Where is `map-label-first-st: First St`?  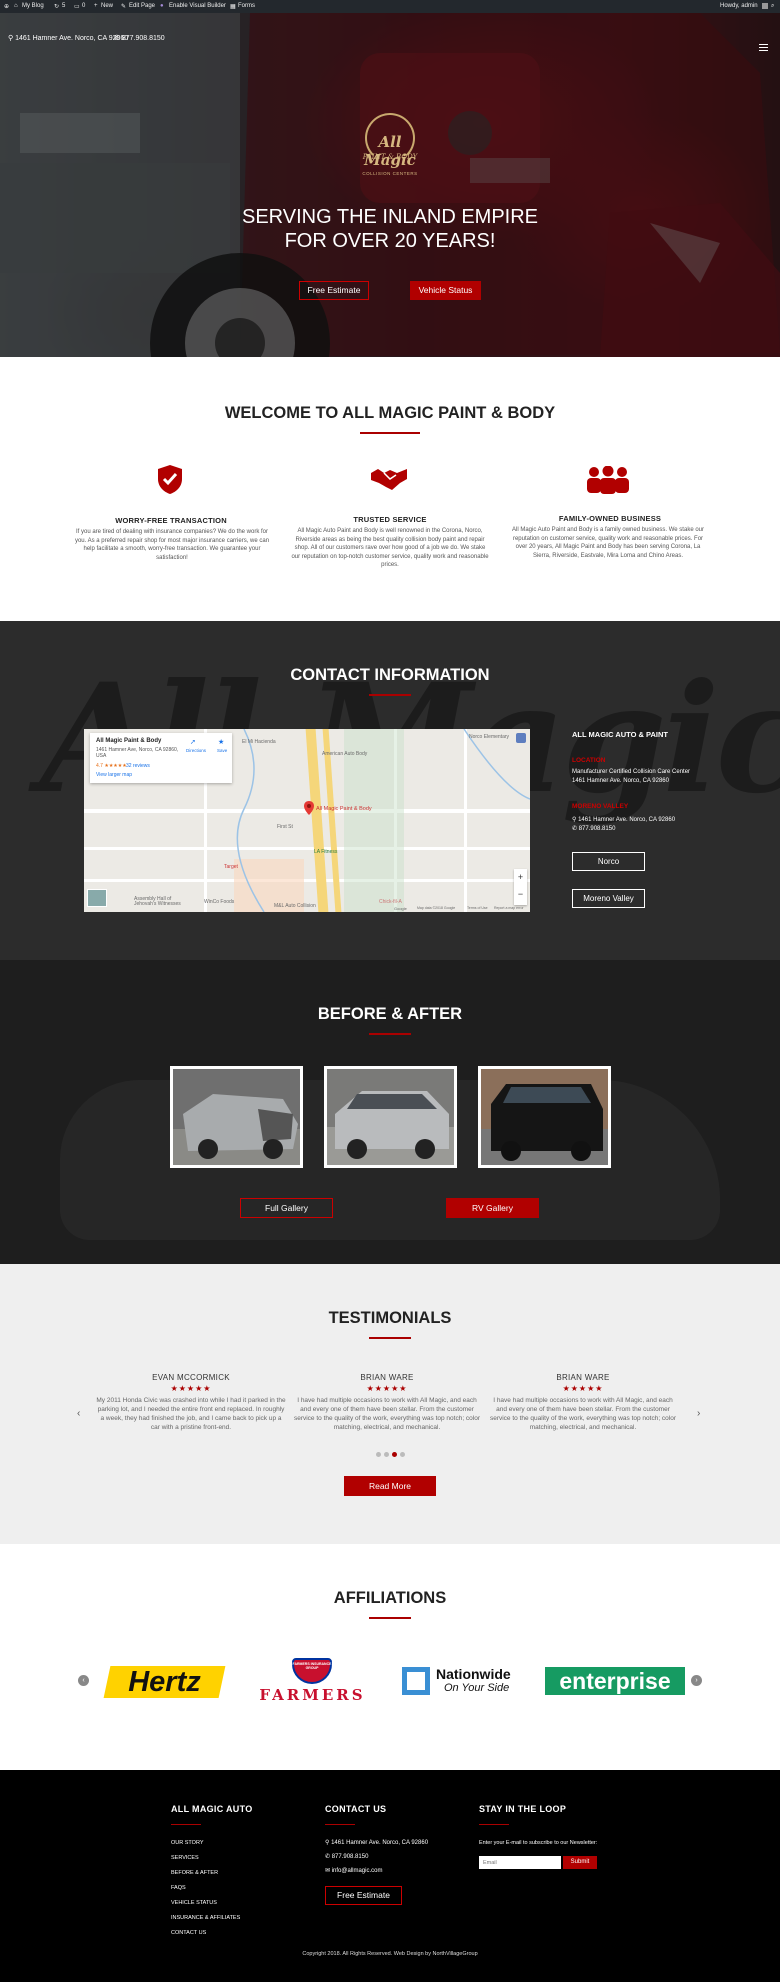
map-label-first-st: First St is located at coordinates (285, 827).